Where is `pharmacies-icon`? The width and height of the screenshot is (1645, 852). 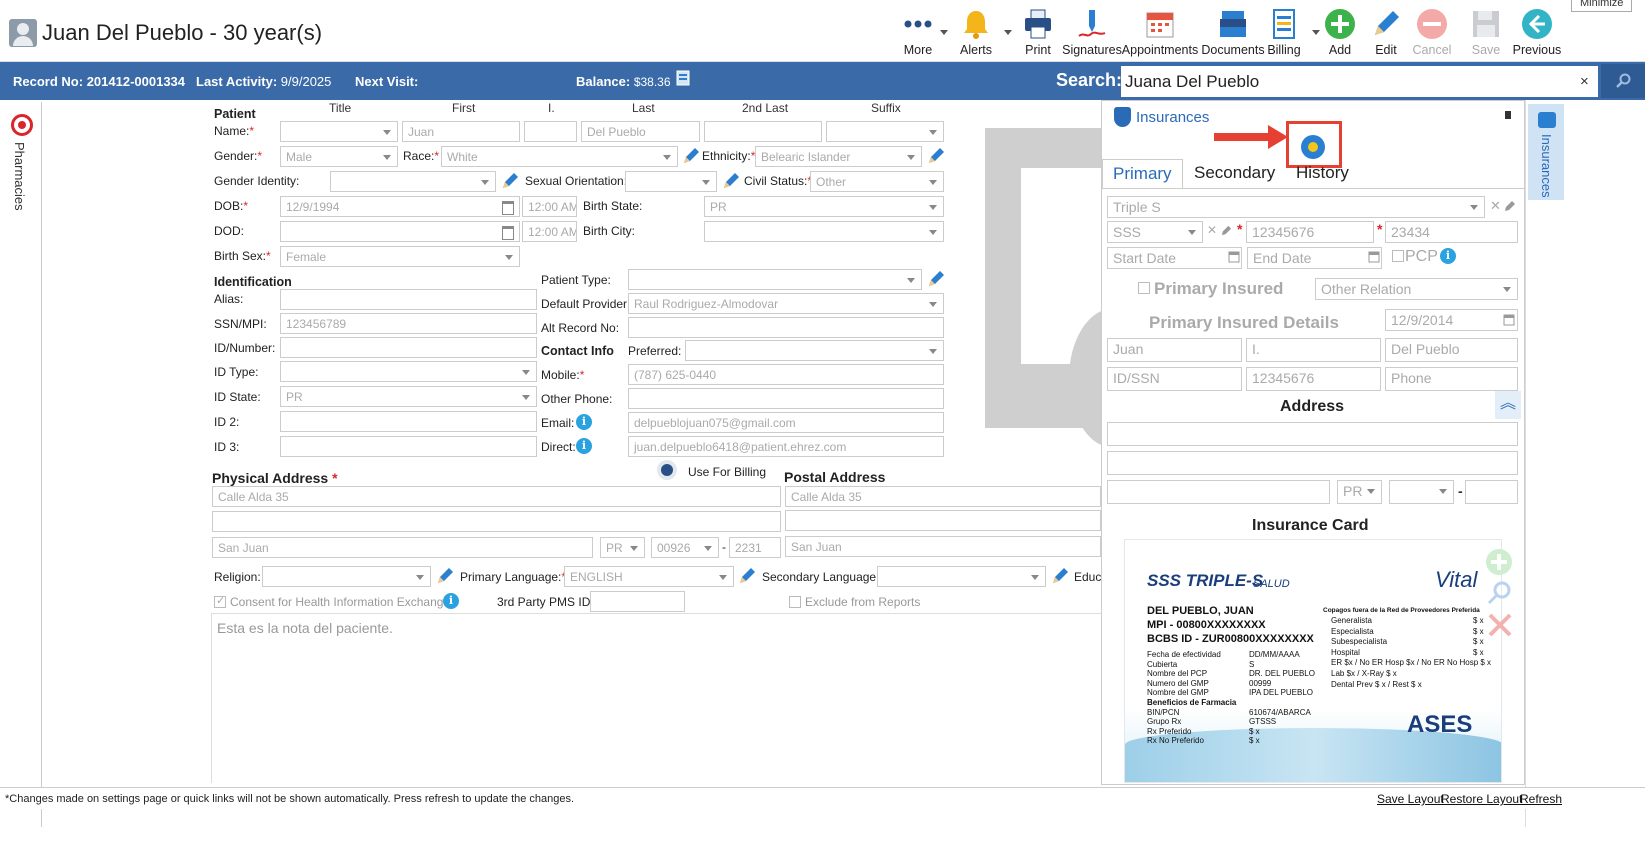 pharmacies-icon is located at coordinates (22, 125).